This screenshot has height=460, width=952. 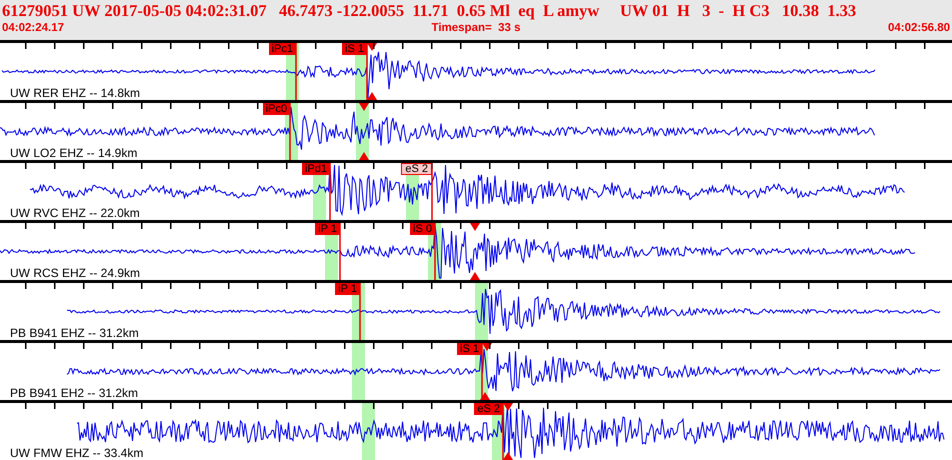 I want to click on pick-flag: iPd1, so click(x=316, y=169).